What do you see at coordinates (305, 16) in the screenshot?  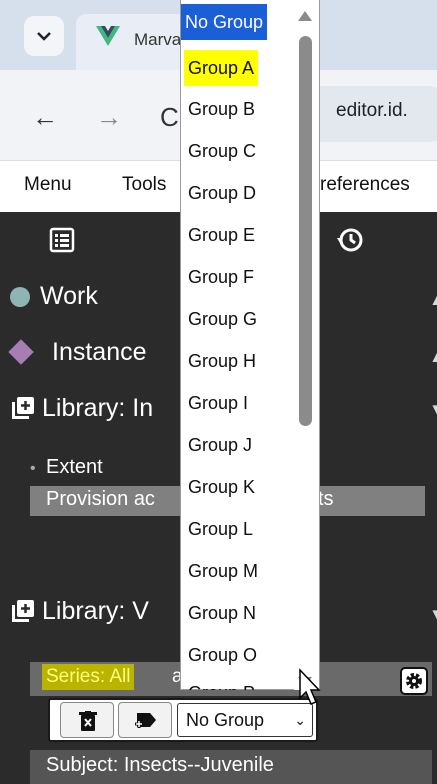 I see `scroll-up-arrow-icon` at bounding box center [305, 16].